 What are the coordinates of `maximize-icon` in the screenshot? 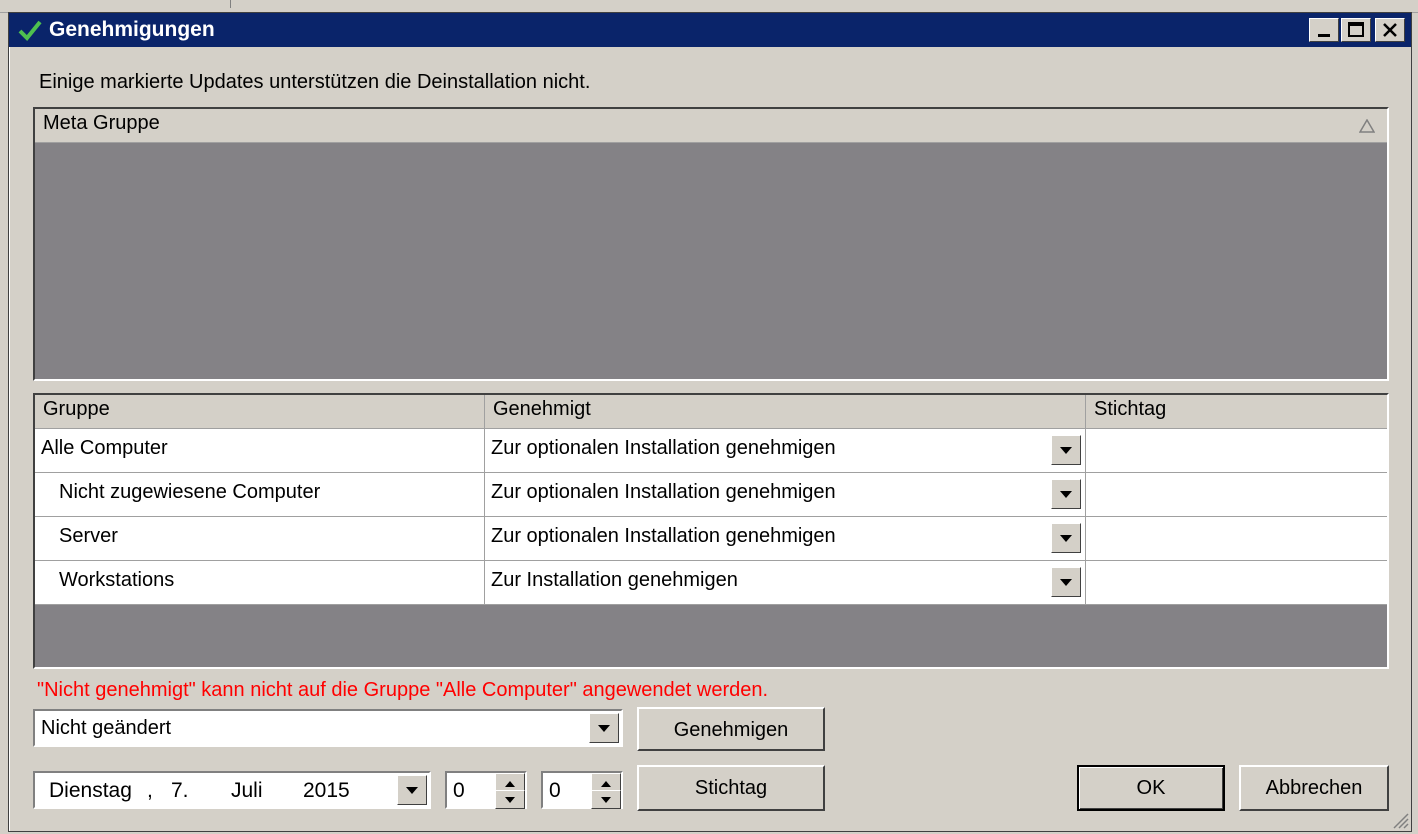 It's located at (1356, 29).